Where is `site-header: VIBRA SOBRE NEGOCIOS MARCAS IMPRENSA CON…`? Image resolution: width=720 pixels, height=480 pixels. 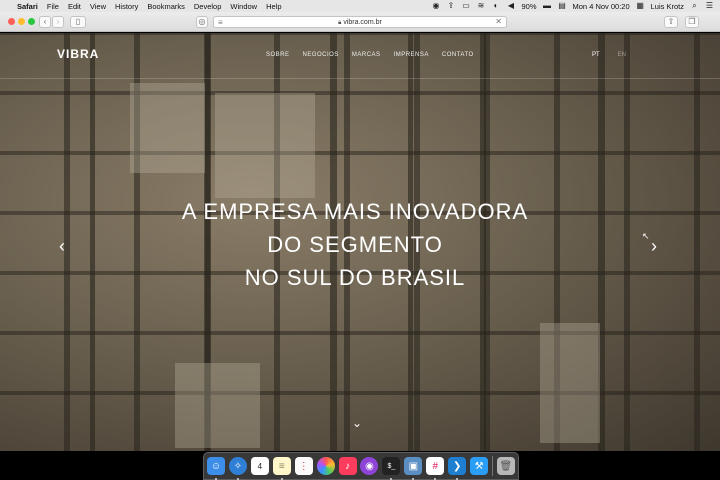 site-header: VIBRA SOBRE NEGOCIOS MARCAS IMPRENSA CON… is located at coordinates (360, 56).